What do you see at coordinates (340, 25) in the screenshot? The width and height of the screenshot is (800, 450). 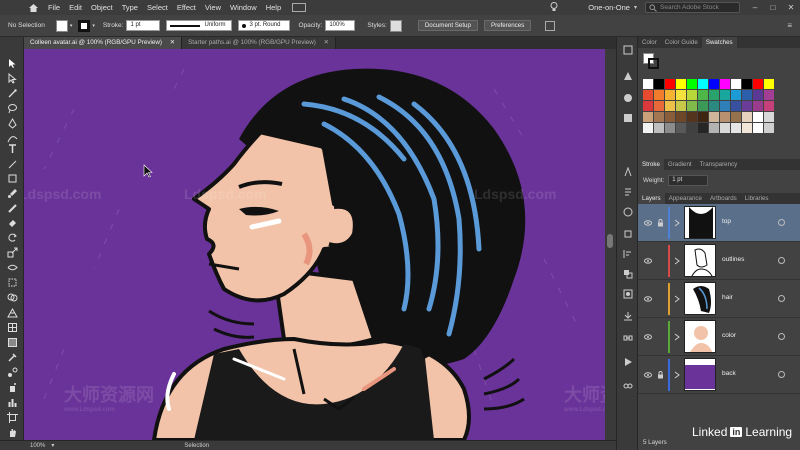 I see `opacity-field: 100%` at bounding box center [340, 25].